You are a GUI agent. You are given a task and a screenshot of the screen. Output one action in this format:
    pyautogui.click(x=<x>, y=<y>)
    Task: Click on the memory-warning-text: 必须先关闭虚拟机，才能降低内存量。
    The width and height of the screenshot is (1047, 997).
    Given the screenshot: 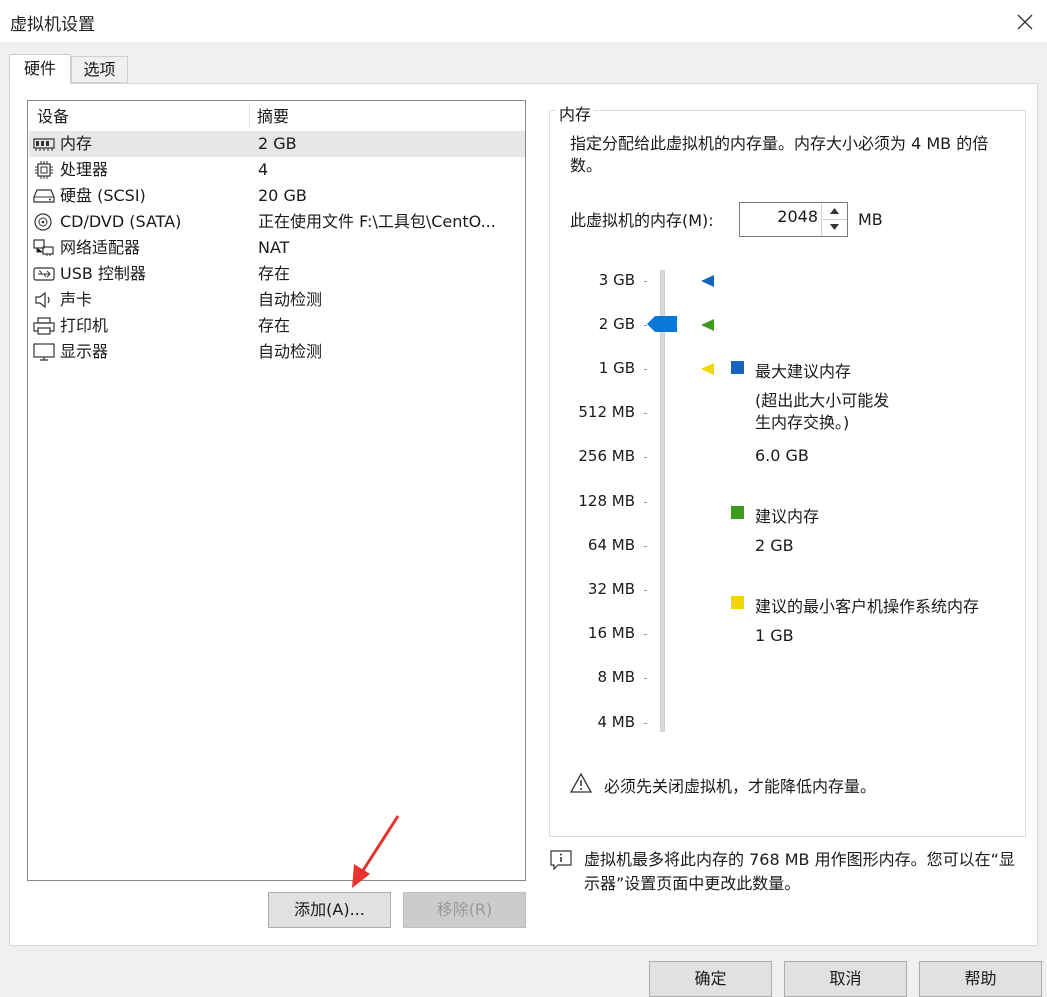 What is the action you would take?
    pyautogui.click(x=740, y=786)
    